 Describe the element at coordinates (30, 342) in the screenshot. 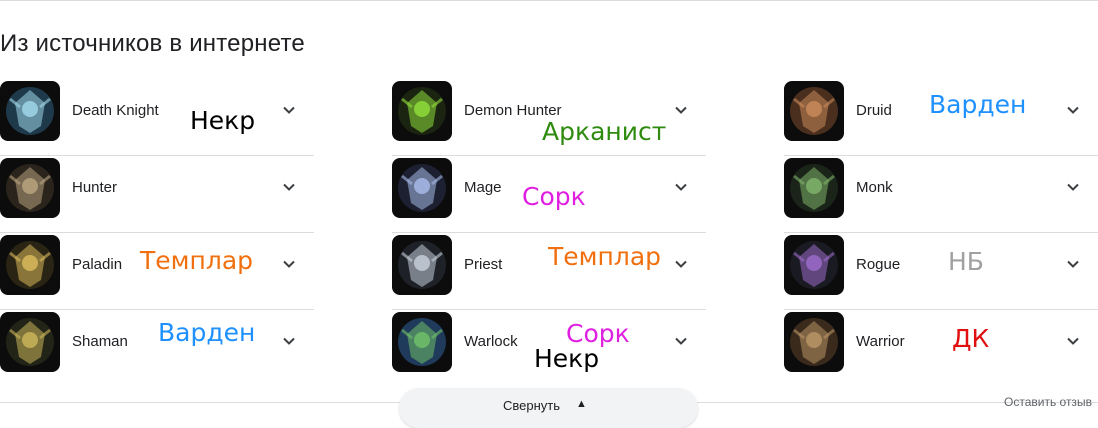

I see `shaman-icon` at that location.